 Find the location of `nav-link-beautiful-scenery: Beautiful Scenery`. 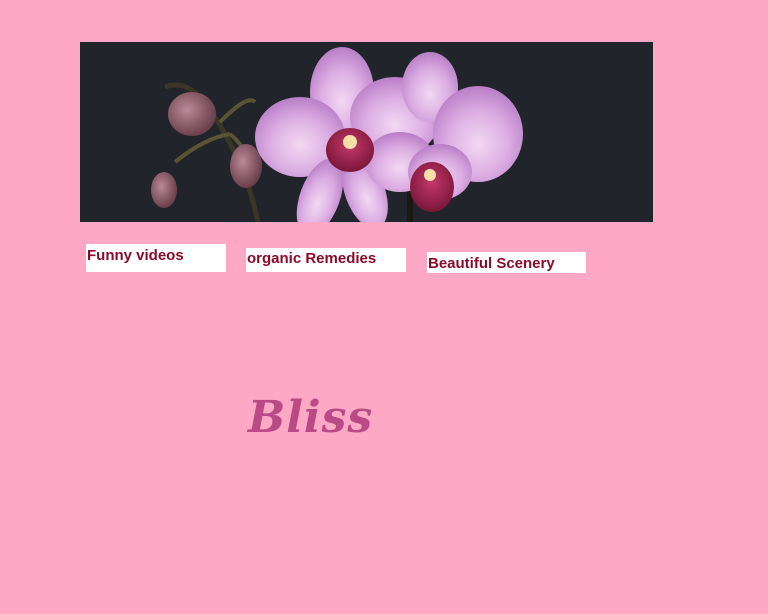

nav-link-beautiful-scenery: Beautiful Scenery is located at coordinates (506, 262).